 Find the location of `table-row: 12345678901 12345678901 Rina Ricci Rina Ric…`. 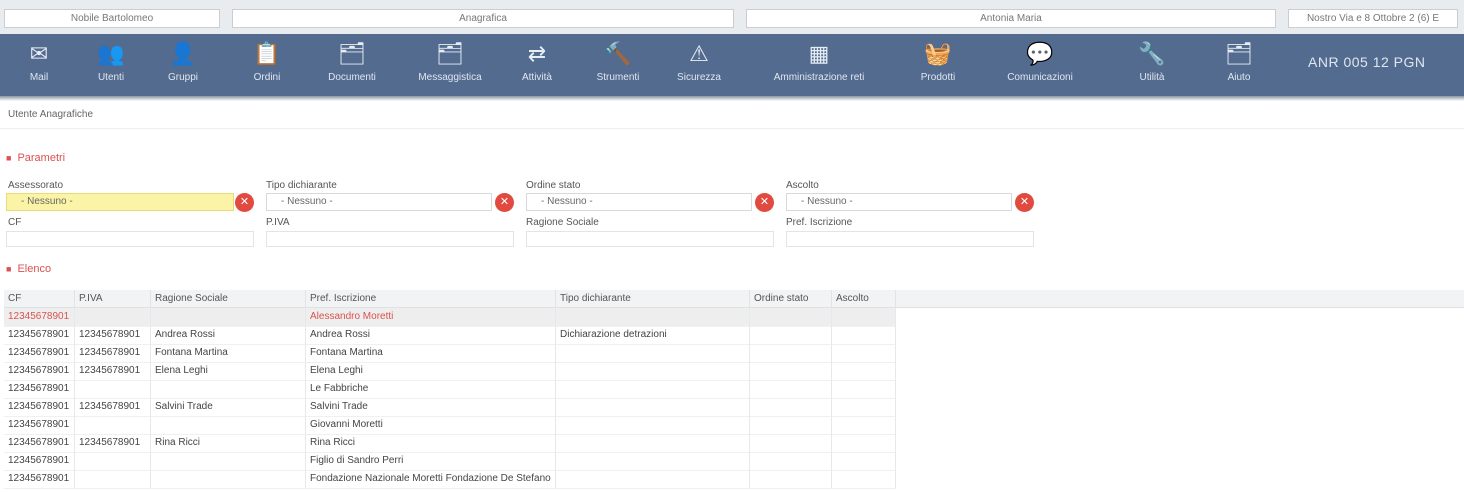

table-row: 12345678901 12345678901 Rina Ricci Rina Ric… is located at coordinates (450, 443).